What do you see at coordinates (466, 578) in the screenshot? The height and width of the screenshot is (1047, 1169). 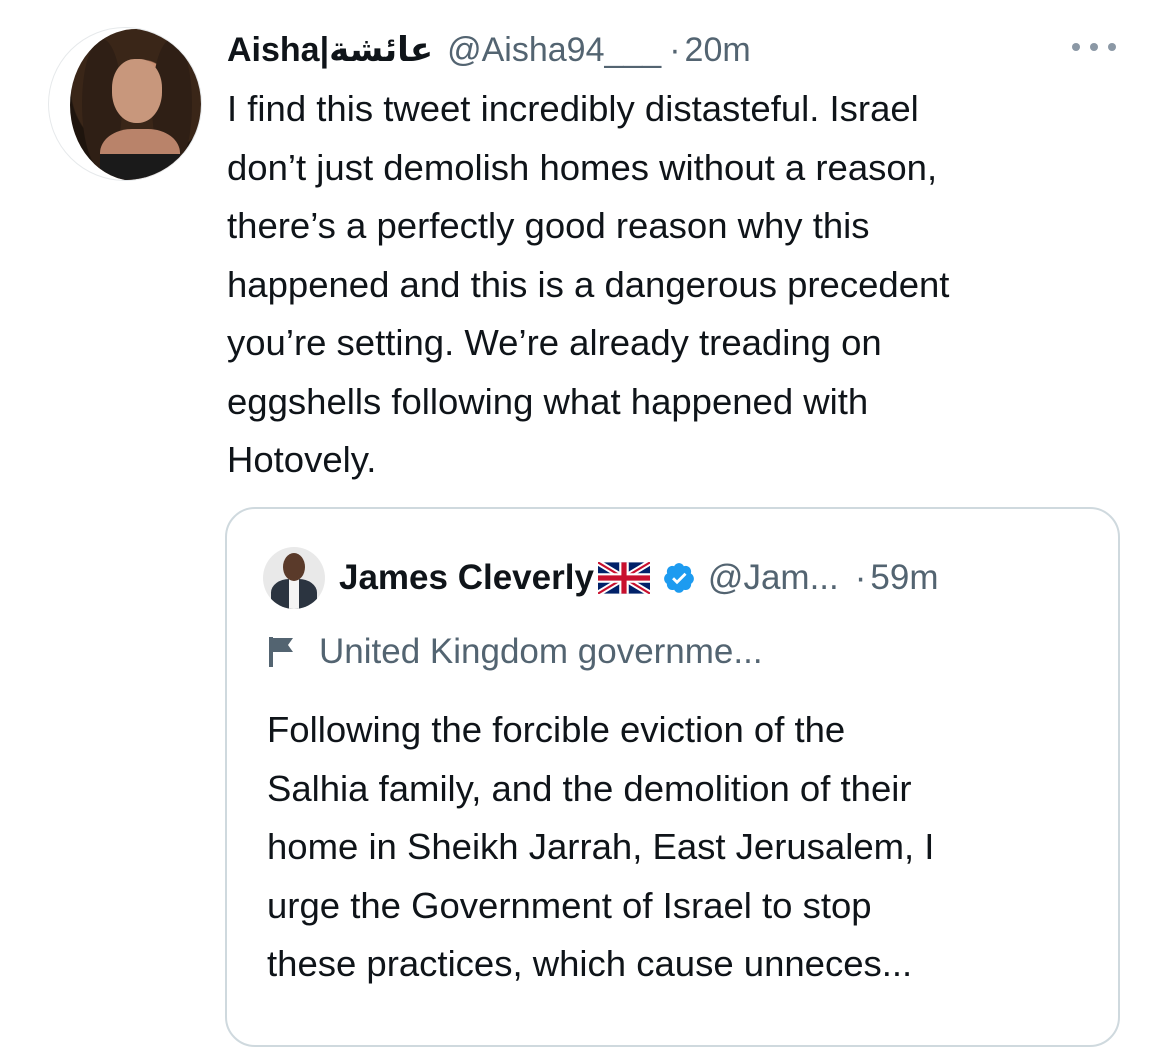 I see `quoted-author-display-name: James Cleverly` at bounding box center [466, 578].